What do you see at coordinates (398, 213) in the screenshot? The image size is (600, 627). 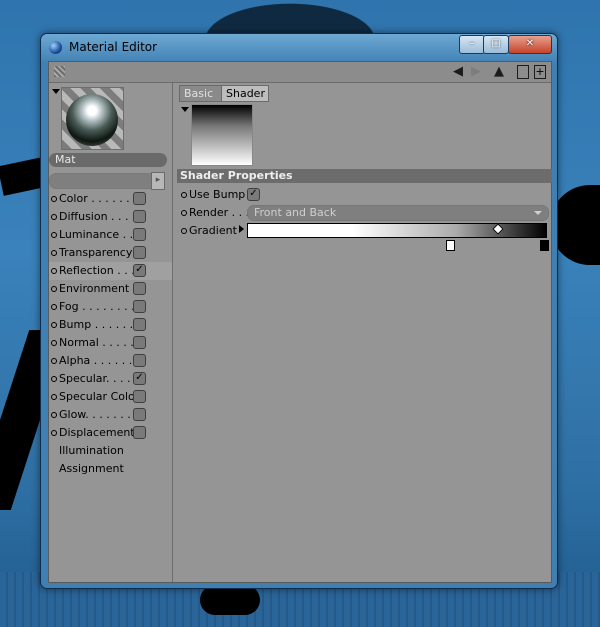 I see `render-dropdown: Front and Back` at bounding box center [398, 213].